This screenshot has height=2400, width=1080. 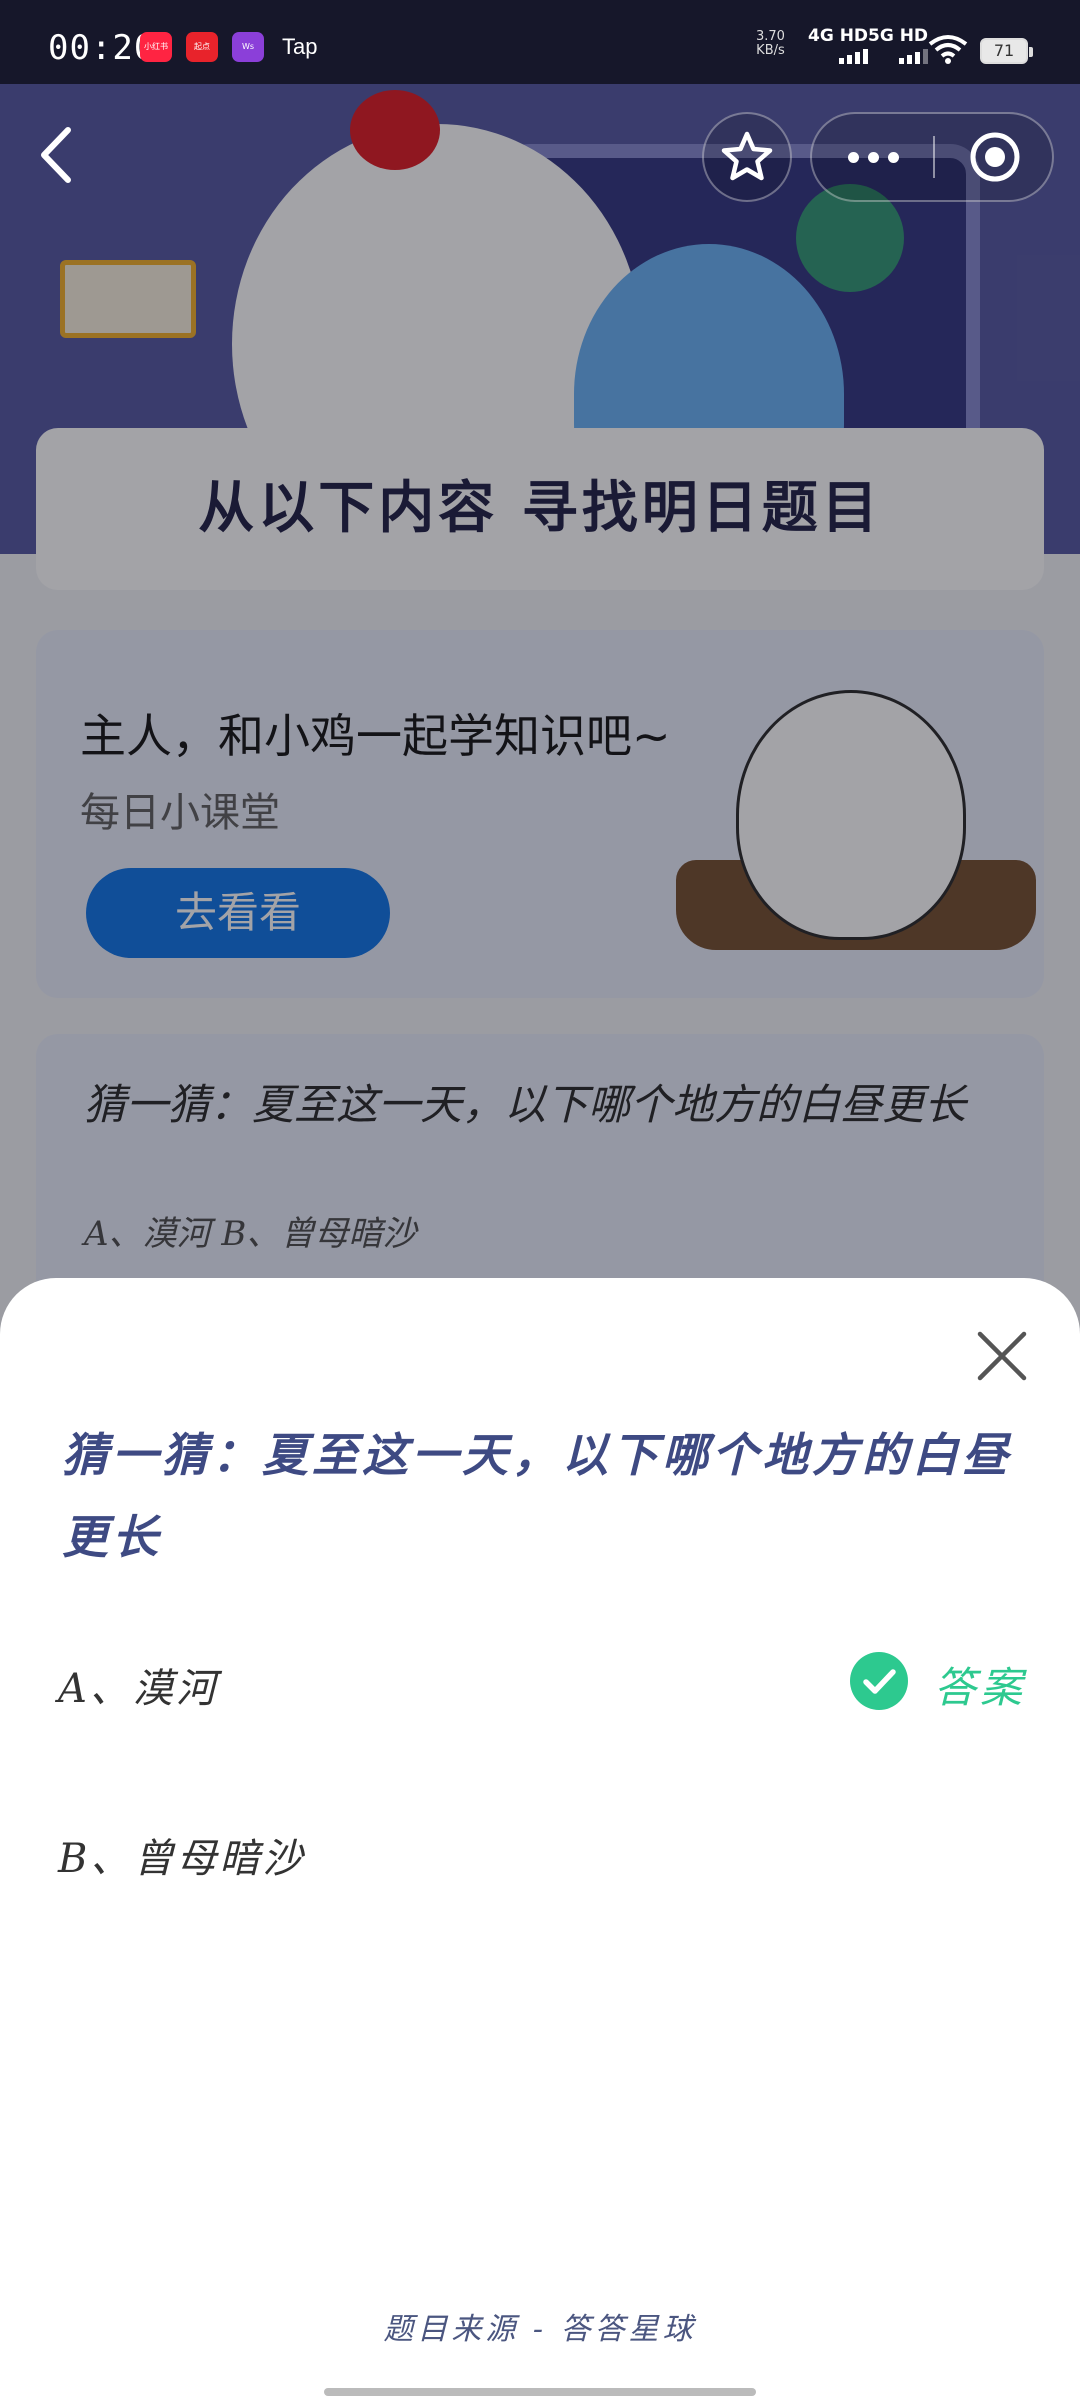 I want to click on signal-4g: 4G HD, so click(x=838, y=45).